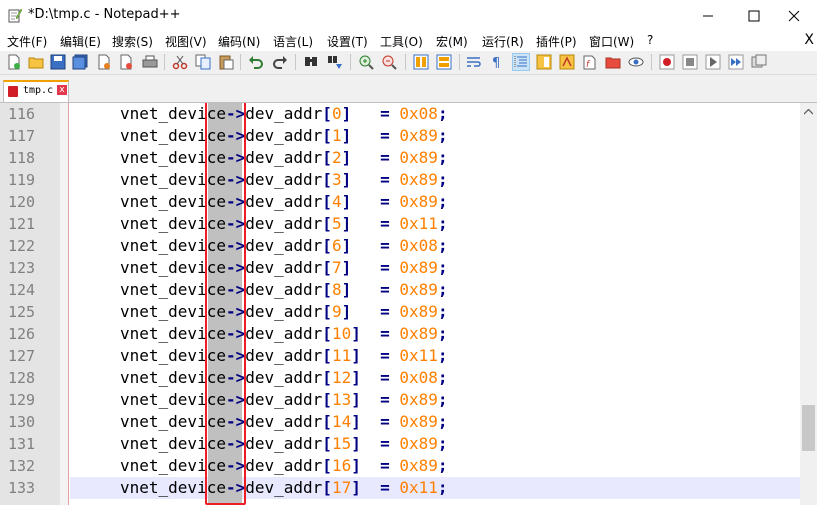 This screenshot has height=505, width=817. What do you see at coordinates (180, 62) in the screenshot?
I see `cut-icon` at bounding box center [180, 62].